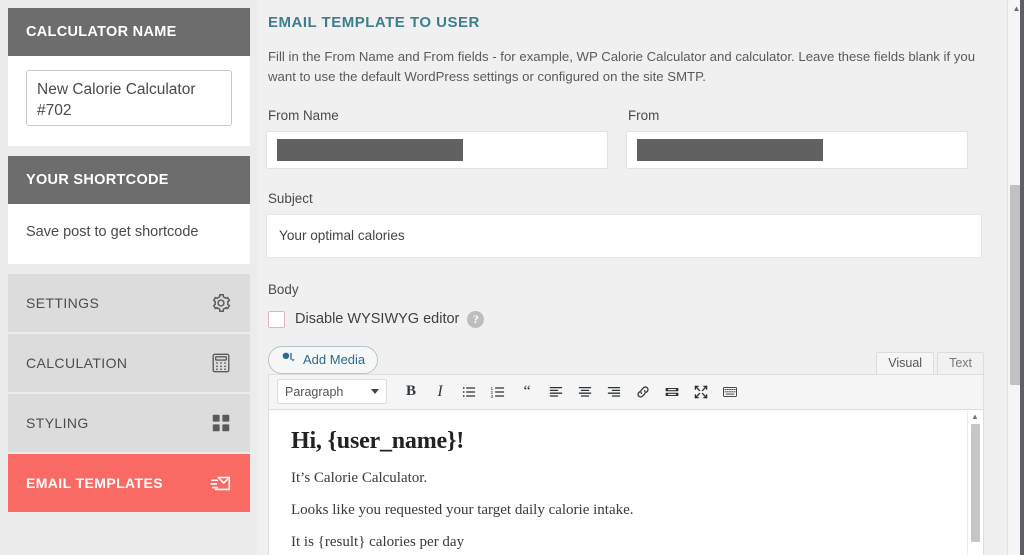  What do you see at coordinates (276, 319) in the screenshot?
I see `disable-wysiwyg-checkbox` at bounding box center [276, 319].